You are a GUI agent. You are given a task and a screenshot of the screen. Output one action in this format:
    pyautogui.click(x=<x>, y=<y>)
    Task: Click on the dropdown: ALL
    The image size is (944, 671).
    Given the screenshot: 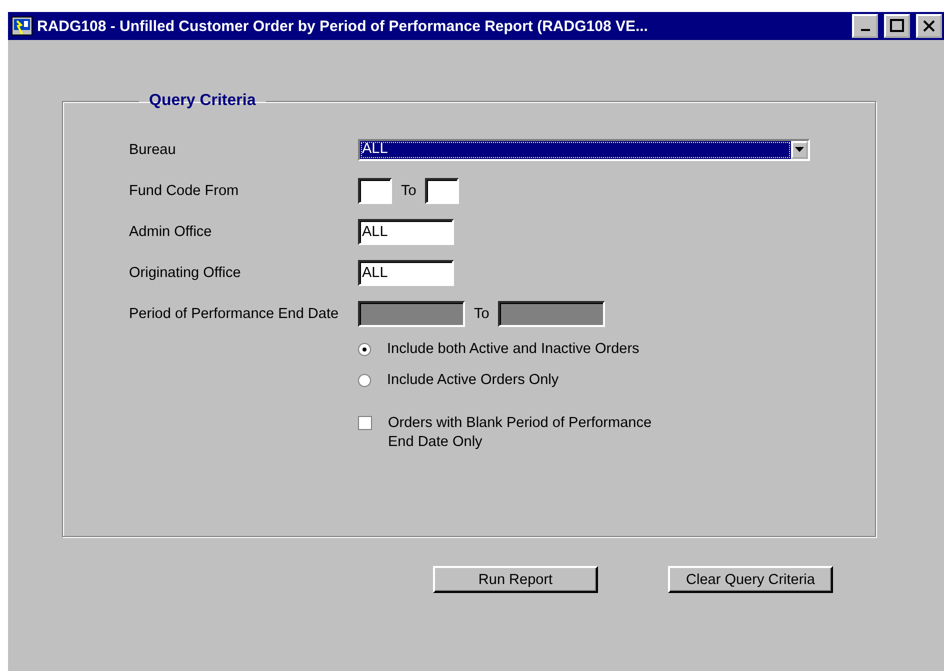 What is the action you would take?
    pyautogui.click(x=584, y=149)
    